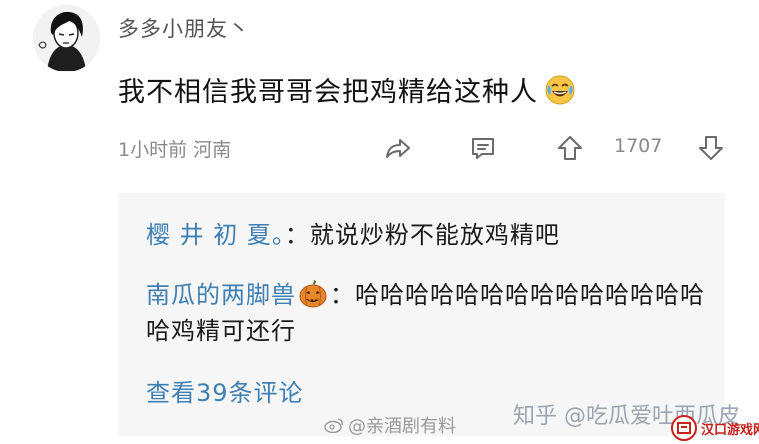 The width and height of the screenshot is (759, 444). What do you see at coordinates (334, 425) in the screenshot?
I see `weibo-icon` at bounding box center [334, 425].